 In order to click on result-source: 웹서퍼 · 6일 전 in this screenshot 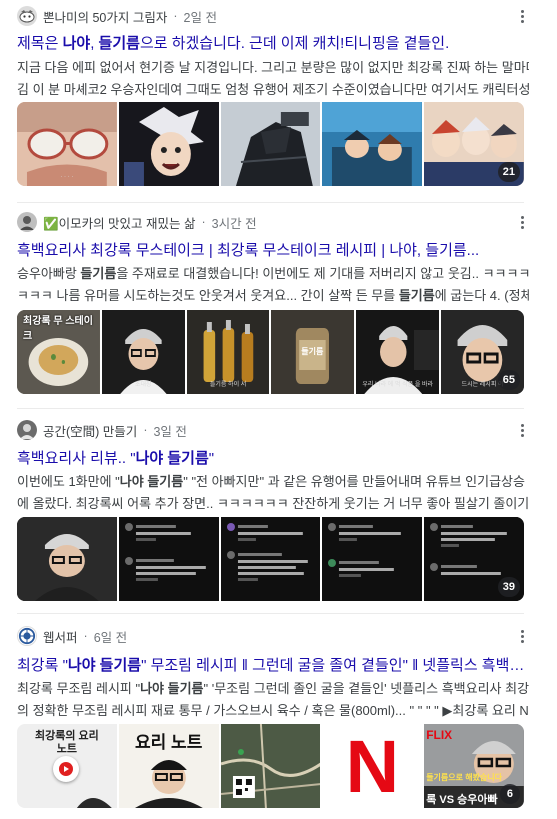, I will do `click(72, 636)`.